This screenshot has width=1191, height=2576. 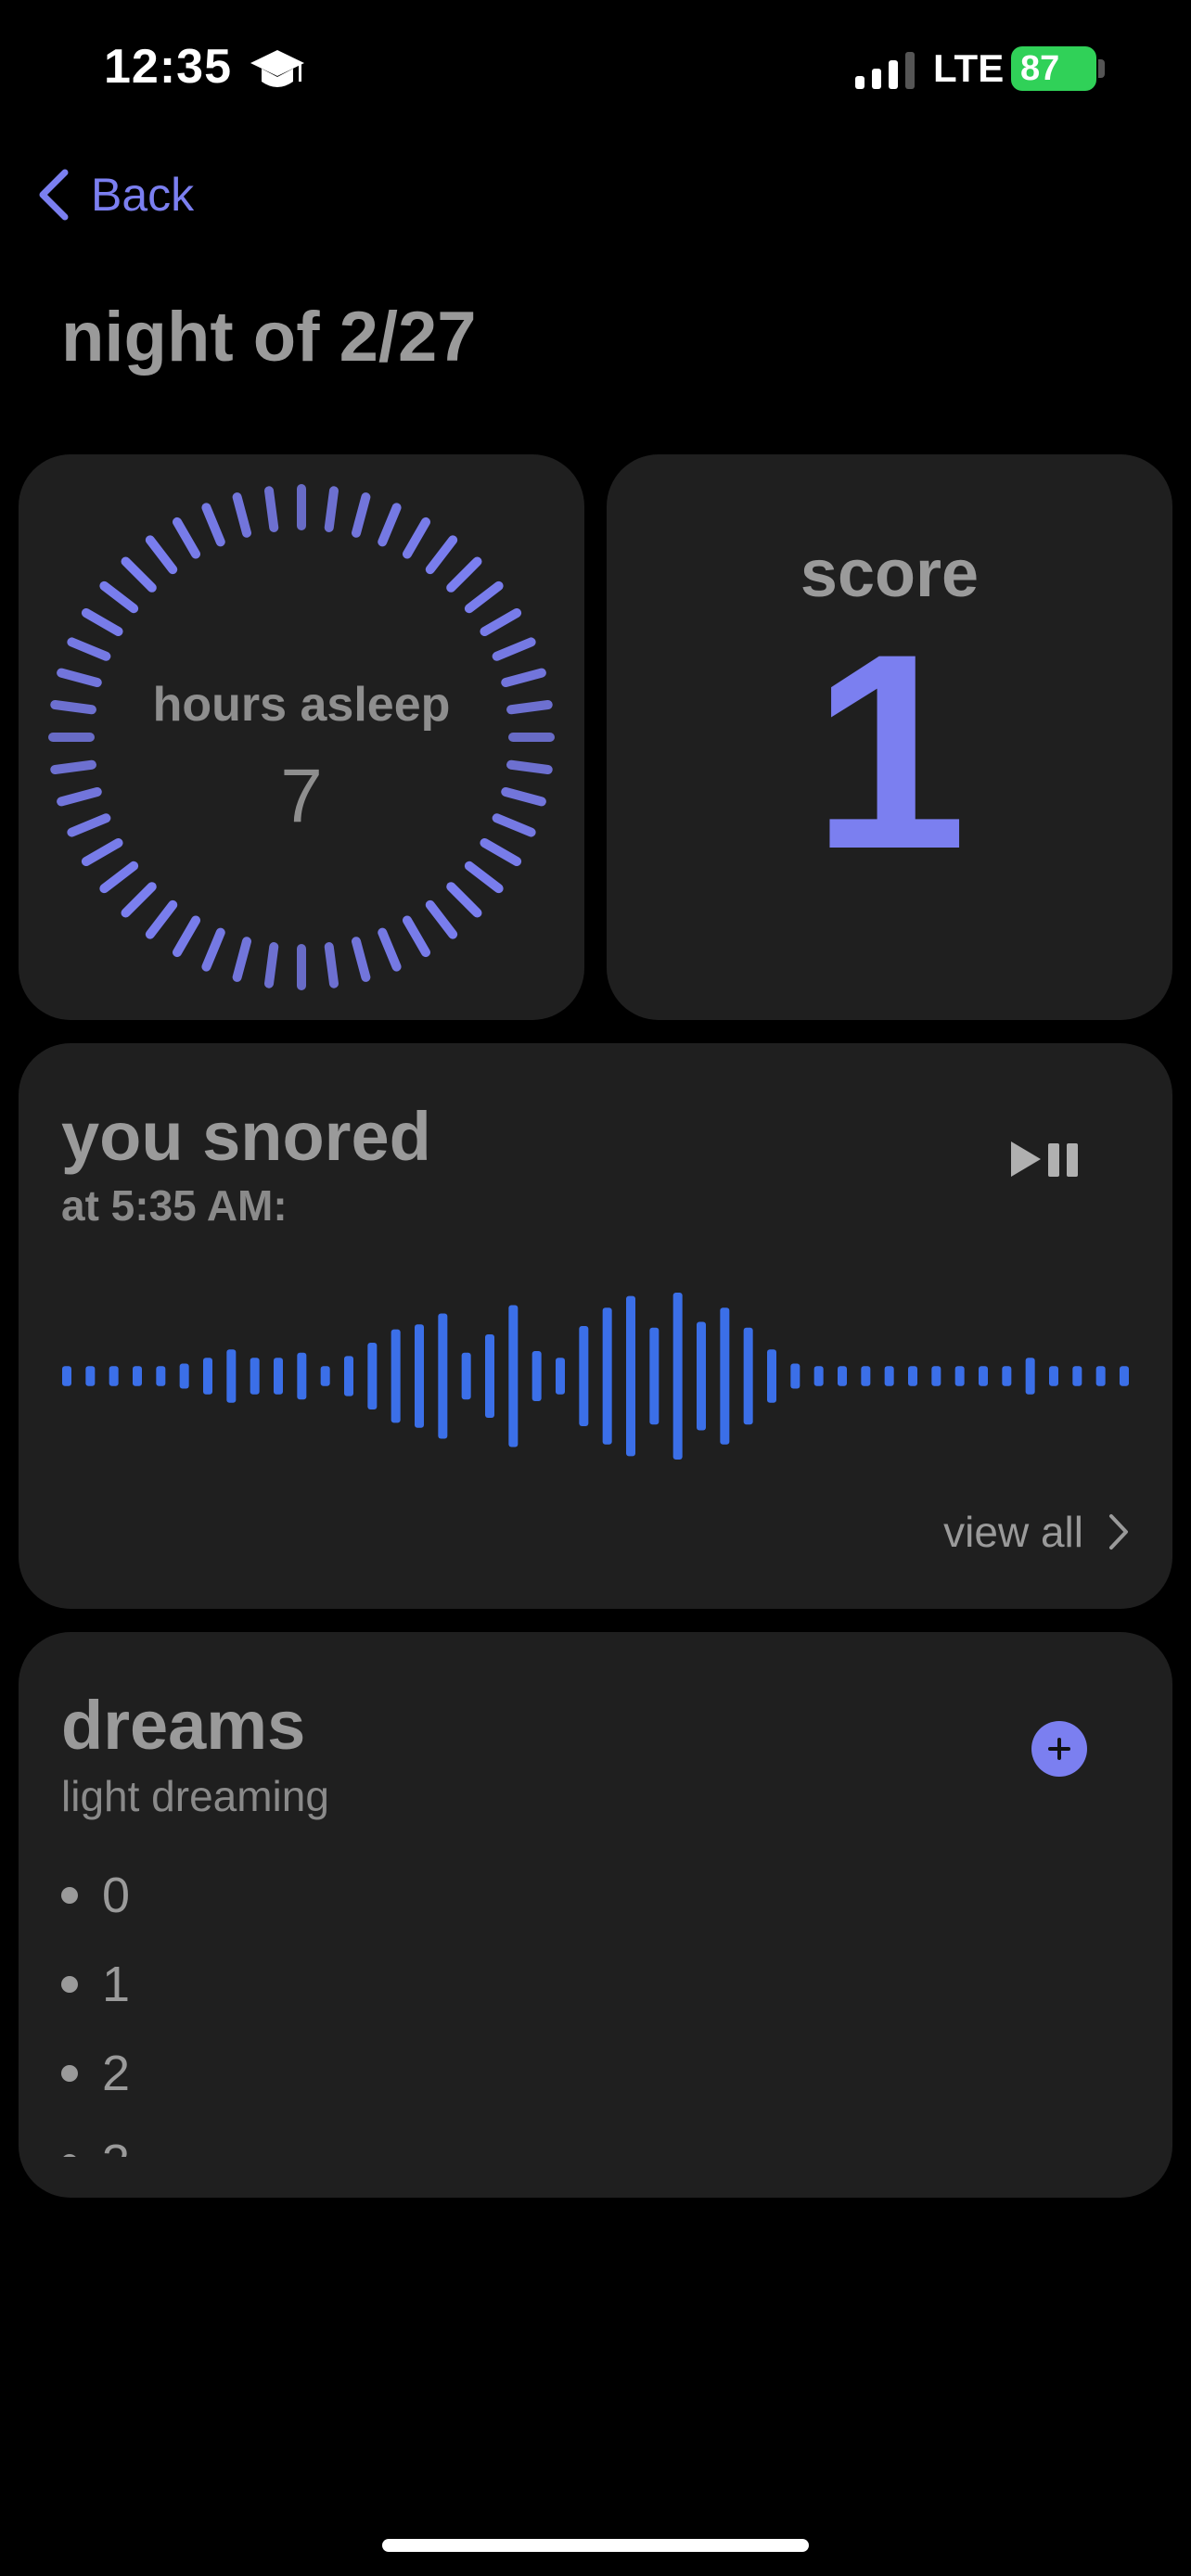 I want to click on score-card: score 1, so click(x=889, y=737).